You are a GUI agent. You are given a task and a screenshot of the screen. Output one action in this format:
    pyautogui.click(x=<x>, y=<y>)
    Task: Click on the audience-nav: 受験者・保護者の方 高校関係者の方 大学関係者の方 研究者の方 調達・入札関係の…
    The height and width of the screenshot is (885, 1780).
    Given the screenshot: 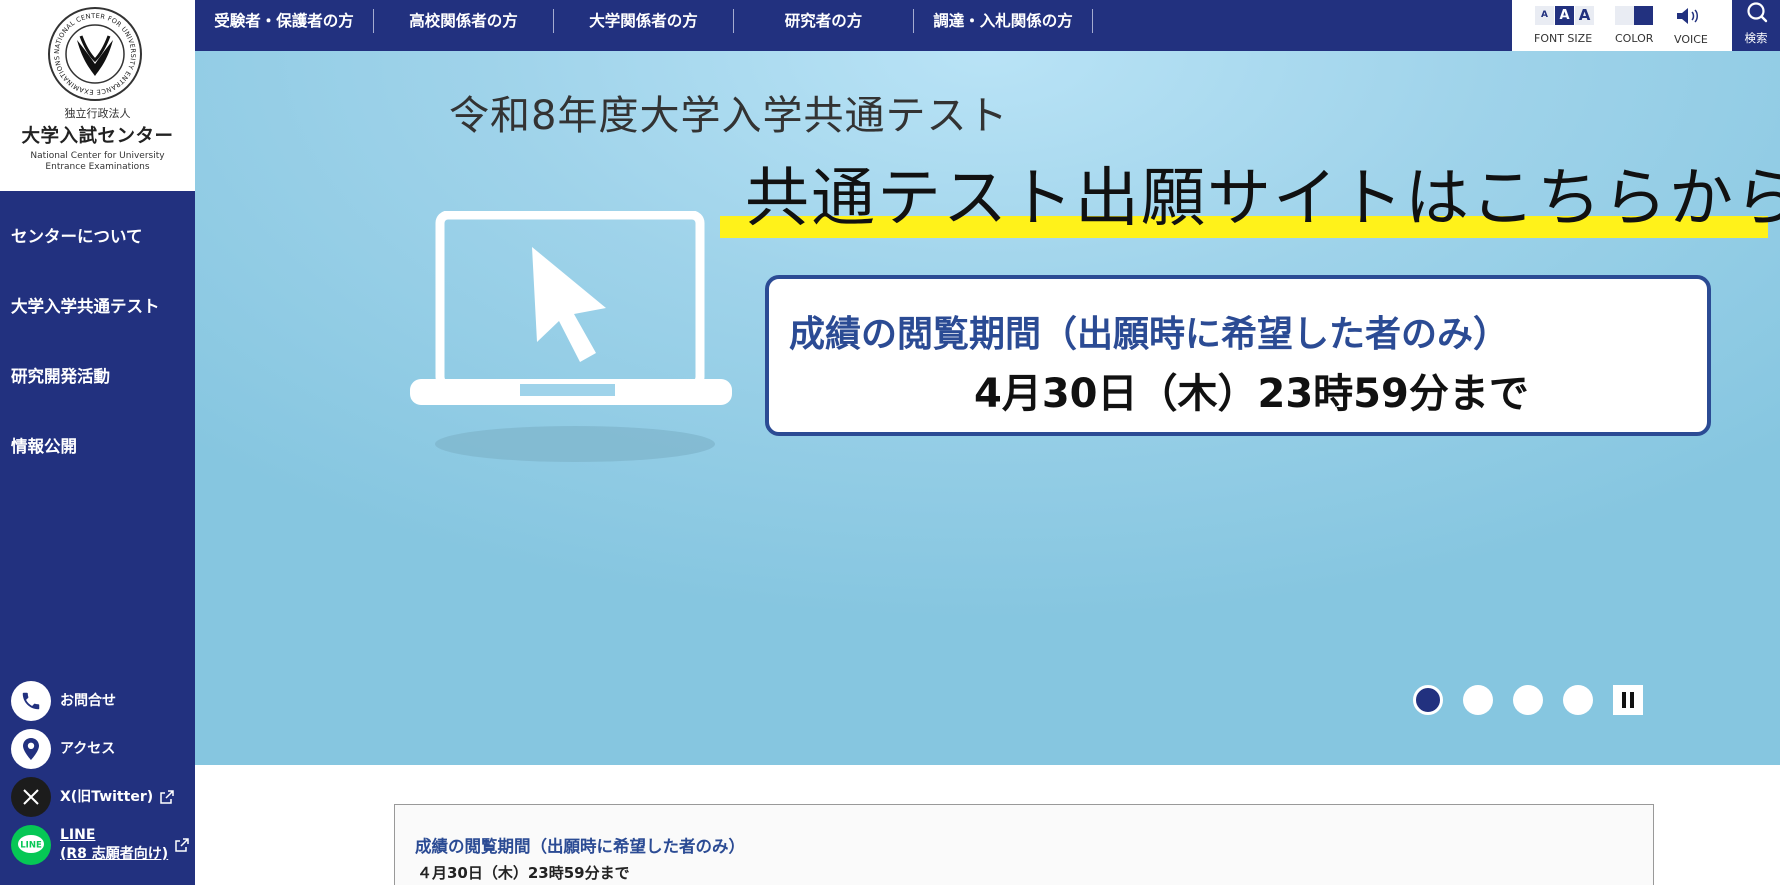 What is the action you would take?
    pyautogui.click(x=644, y=25)
    